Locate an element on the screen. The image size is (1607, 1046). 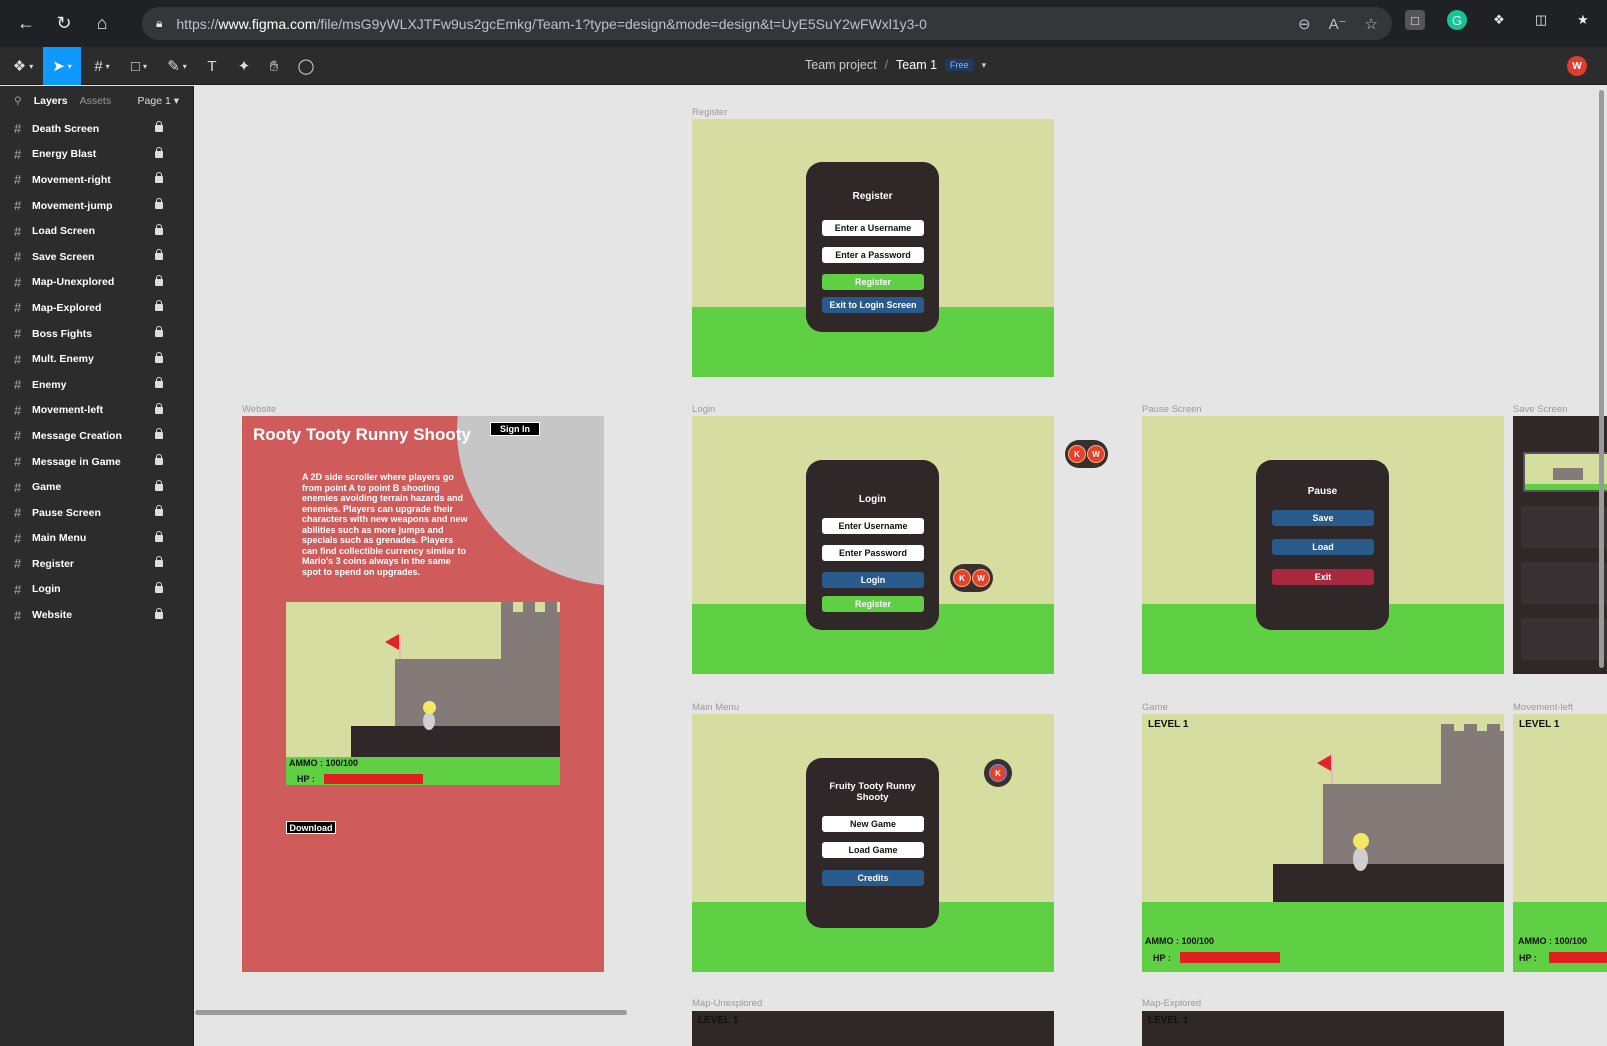
layer-item: # Register is located at coordinates (96, 564).